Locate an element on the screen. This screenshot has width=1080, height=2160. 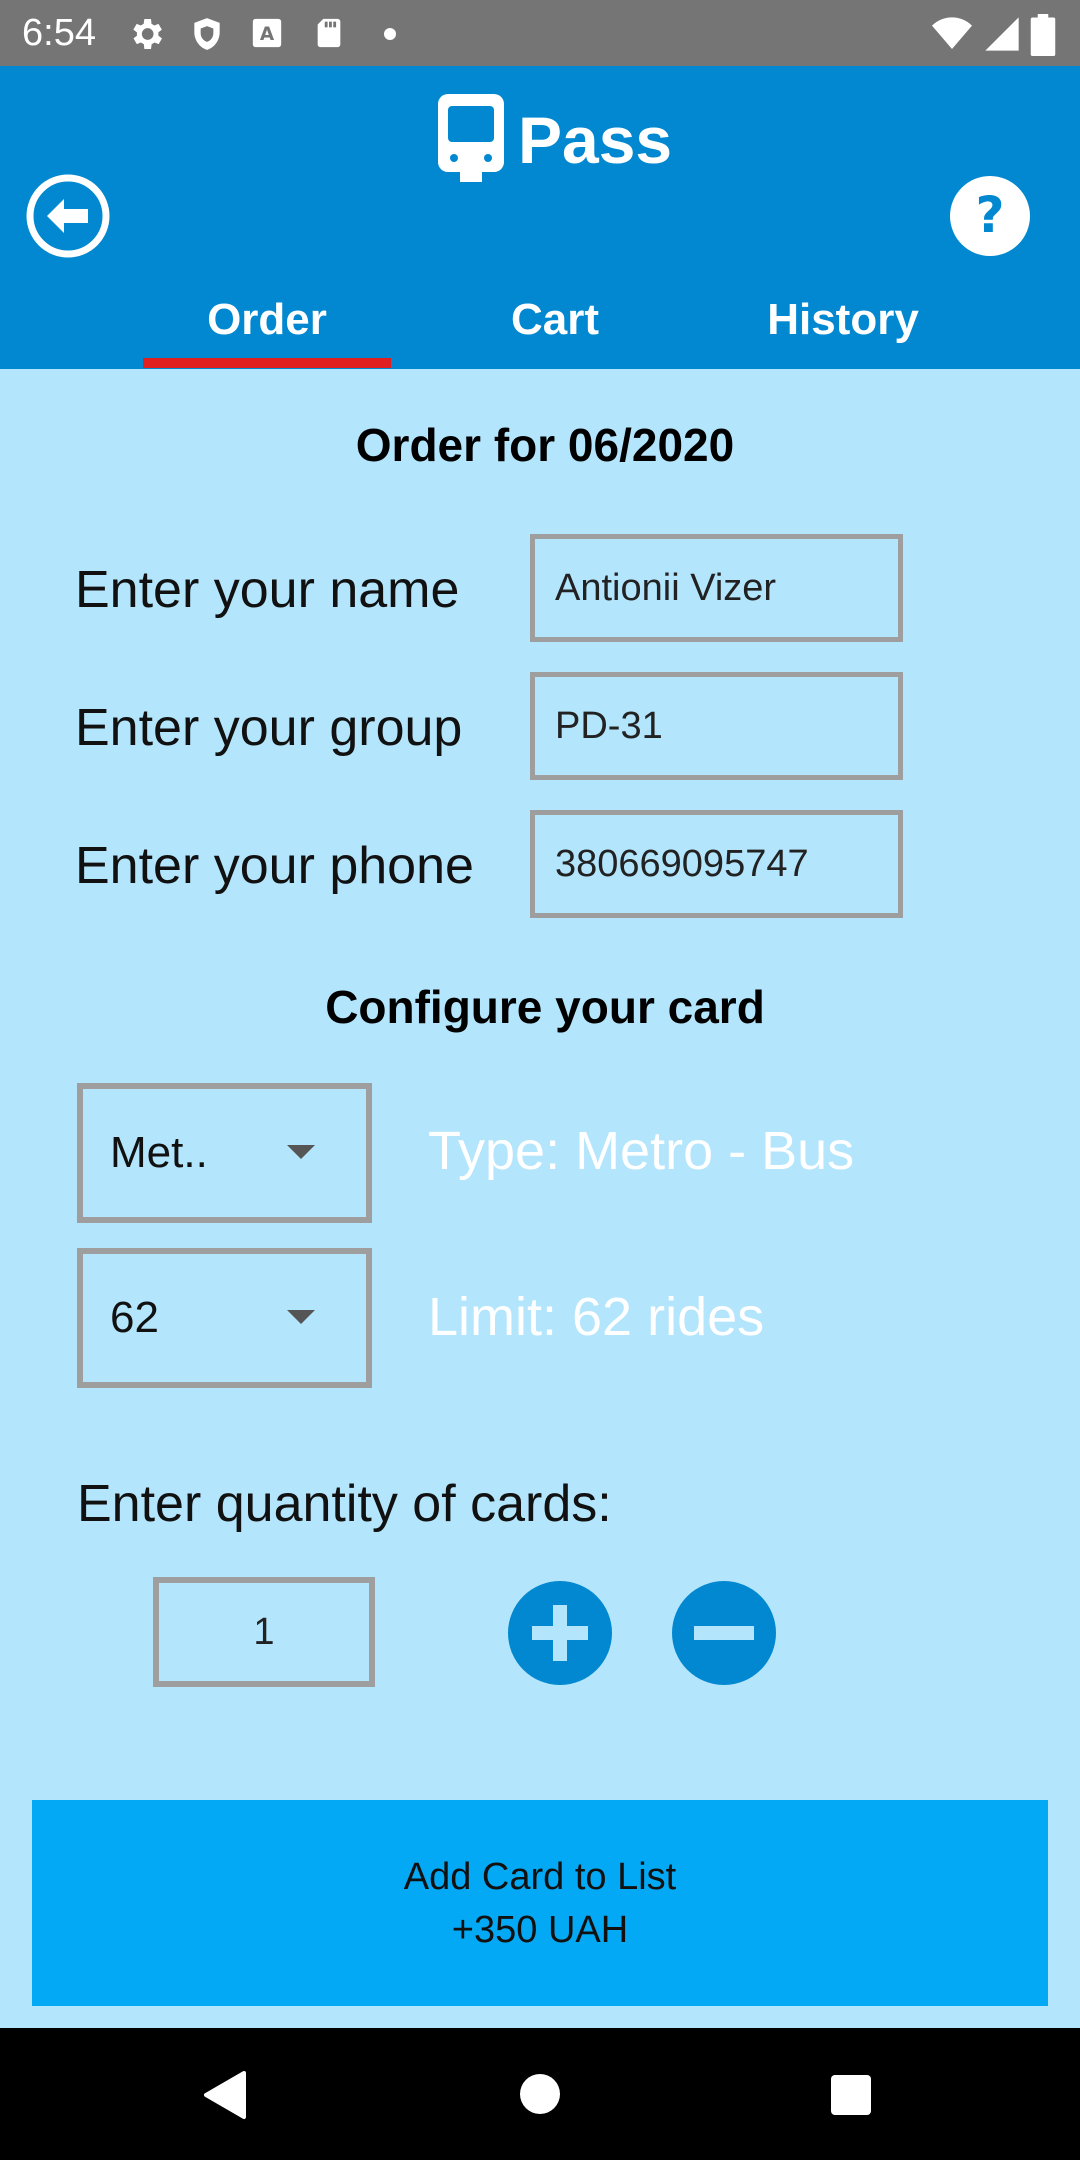
limit-info: Limit: 62 rides is located at coordinates (596, 1317).